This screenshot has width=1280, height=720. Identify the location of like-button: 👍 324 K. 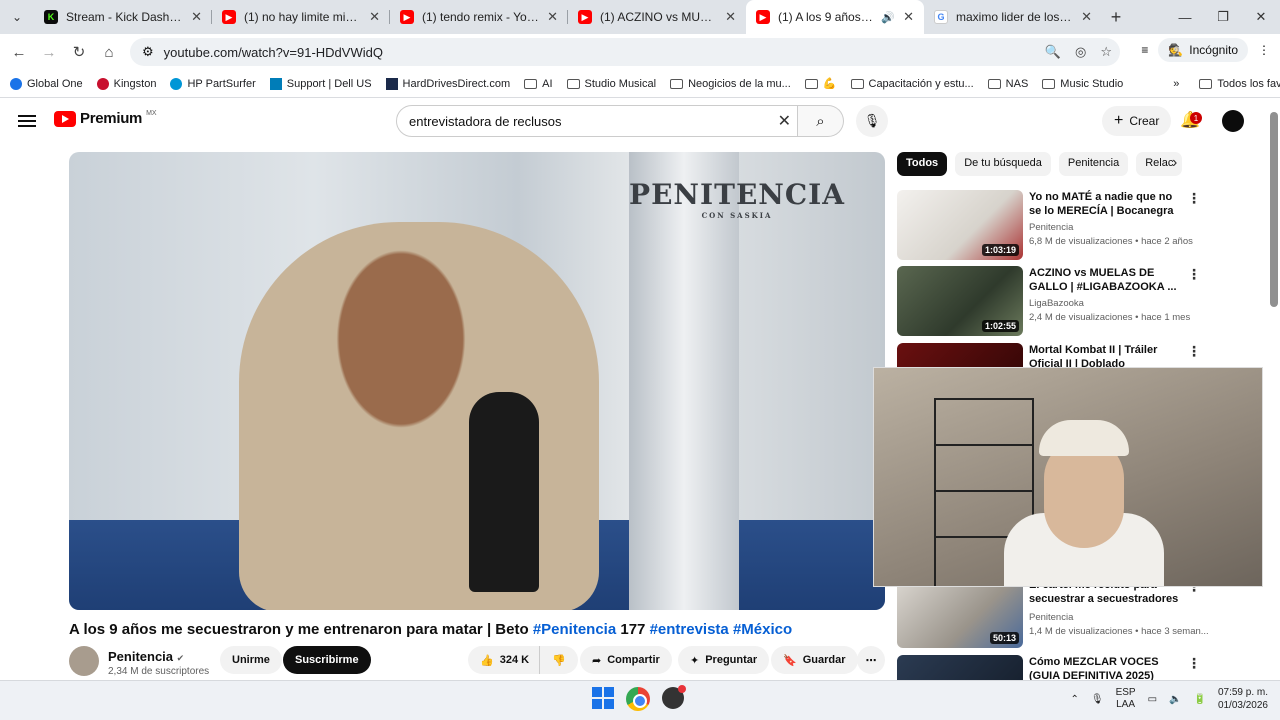
(504, 660).